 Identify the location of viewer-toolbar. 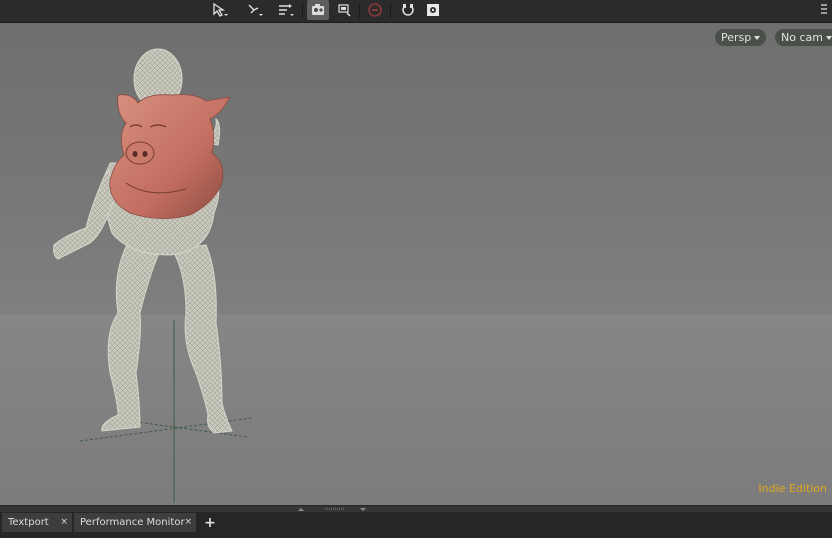
(416, 11).